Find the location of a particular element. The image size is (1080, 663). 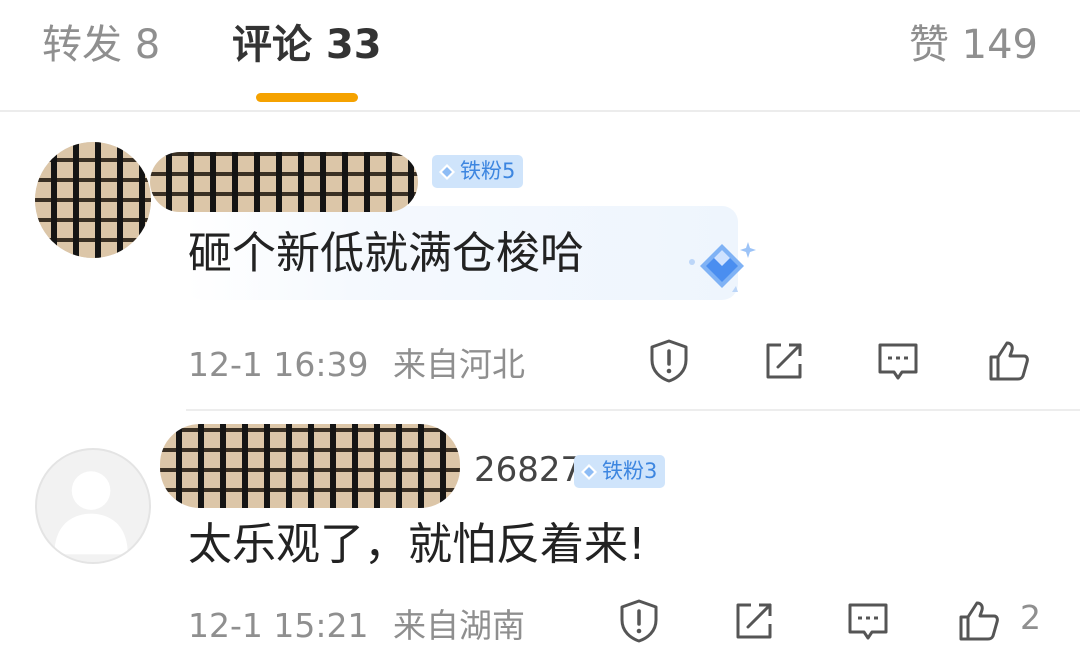

comment-location: 来自湖南 is located at coordinates (459, 625).